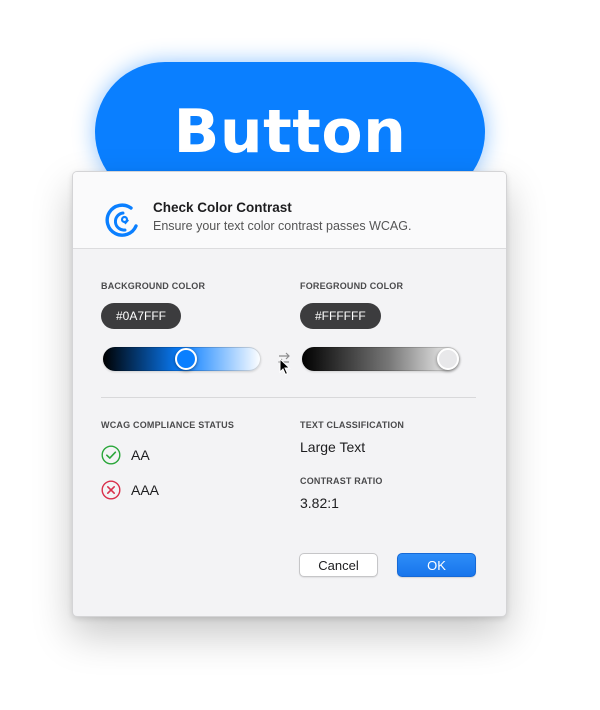  I want to click on foreground-color-slider, so click(381, 359).